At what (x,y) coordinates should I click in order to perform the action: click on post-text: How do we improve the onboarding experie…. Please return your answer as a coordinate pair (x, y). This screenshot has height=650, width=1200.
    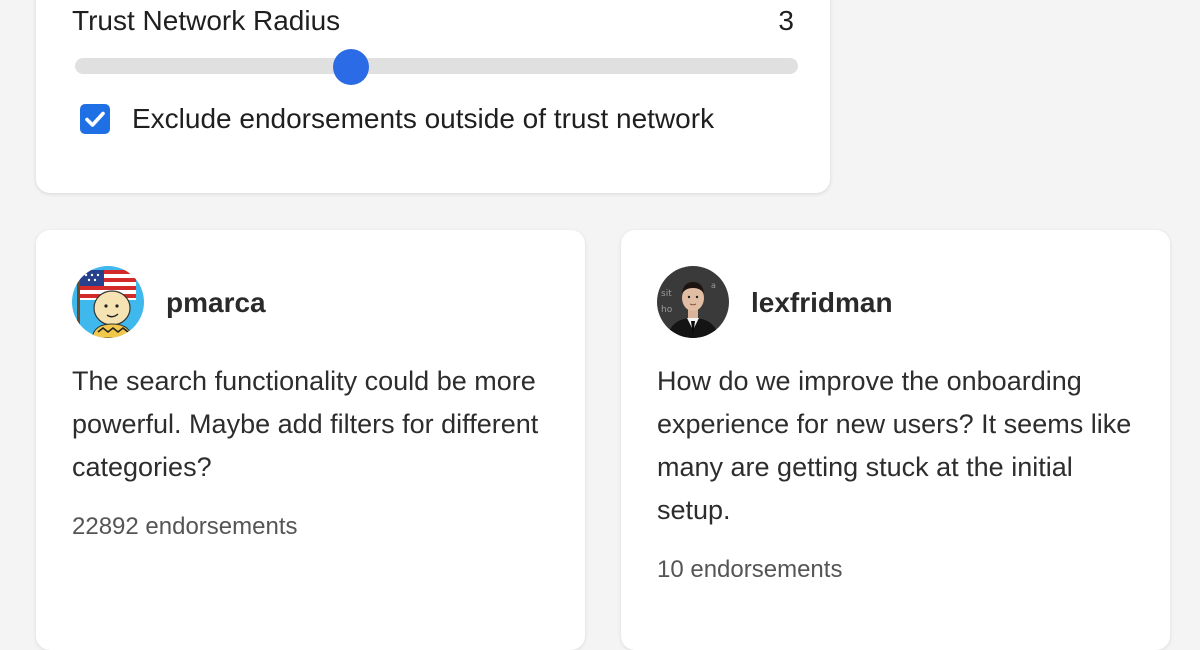
    Looking at the image, I should click on (894, 445).